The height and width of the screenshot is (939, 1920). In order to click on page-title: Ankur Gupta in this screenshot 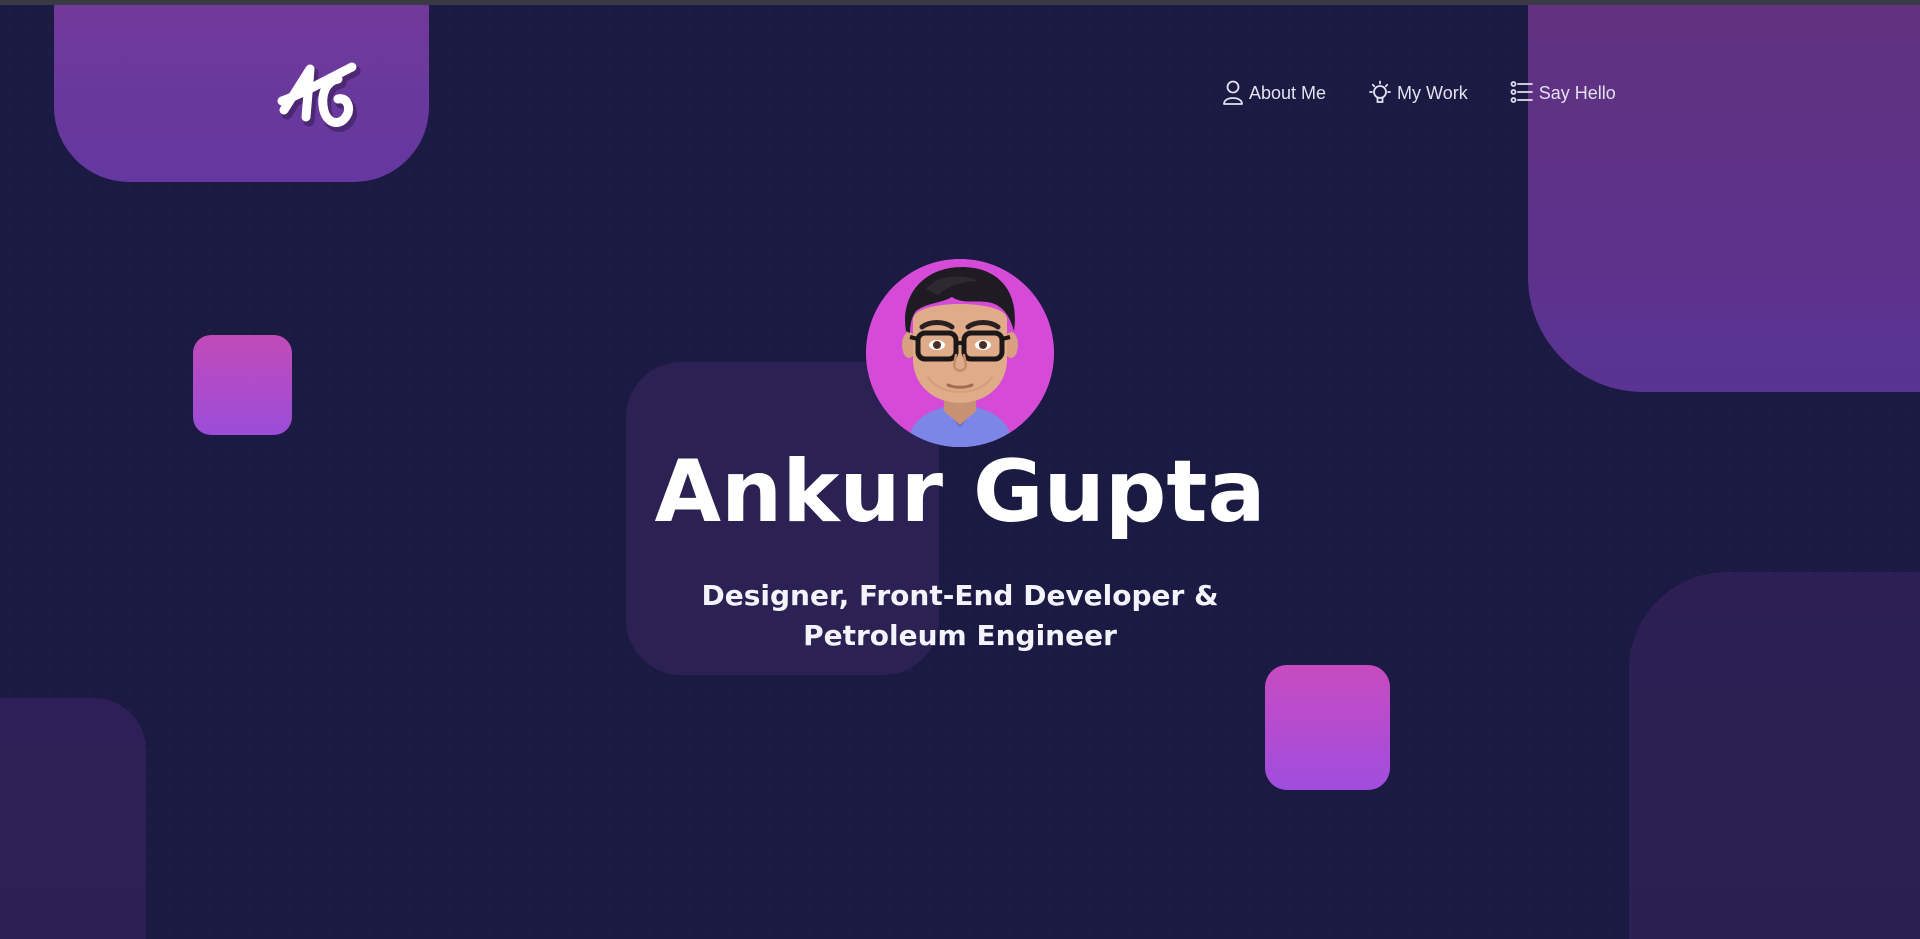, I will do `click(960, 492)`.